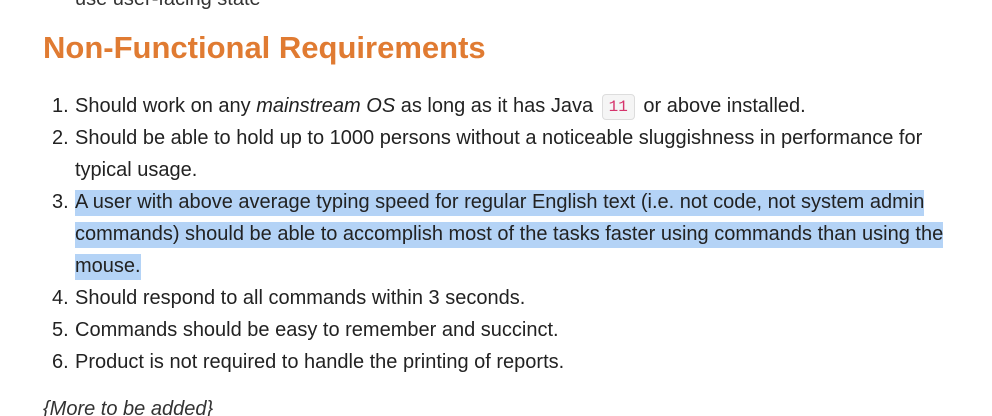 The image size is (992, 416). Describe the element at coordinates (166, 106) in the screenshot. I see `text-segment: Should work on any` at that location.